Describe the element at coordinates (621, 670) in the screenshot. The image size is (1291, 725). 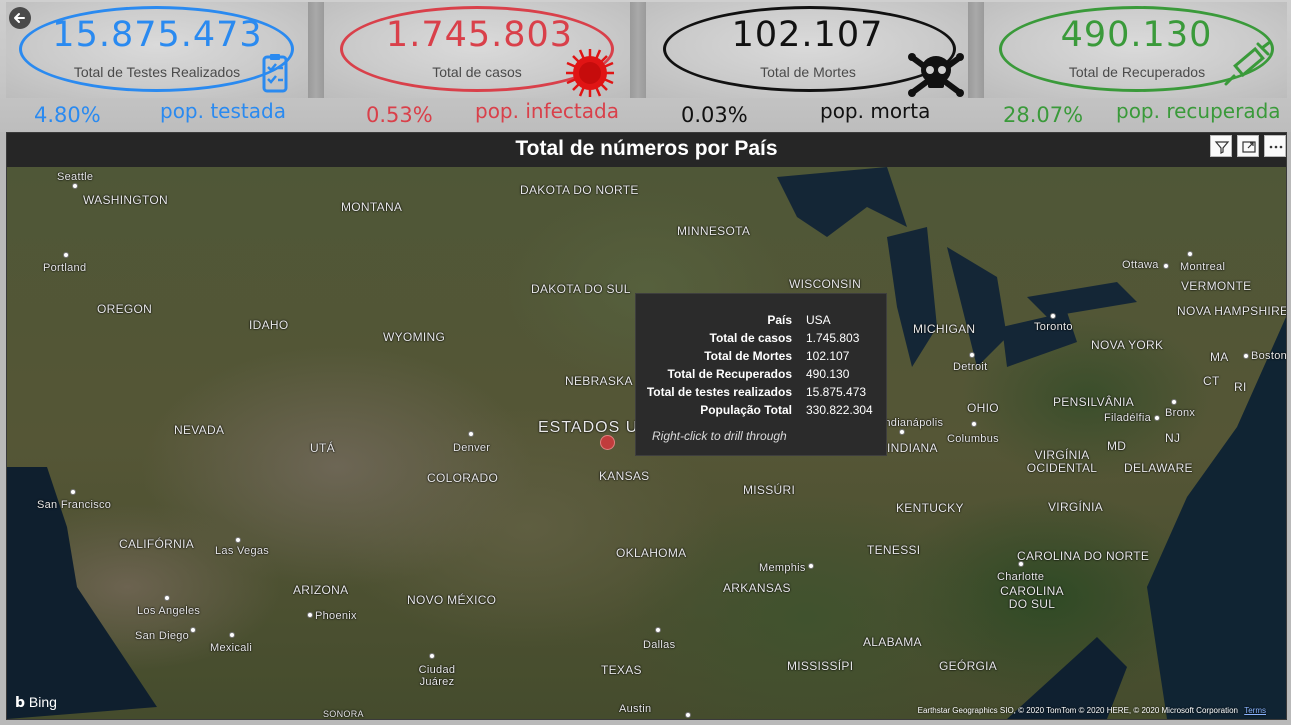
I see `state-label: TEXAS` at that location.